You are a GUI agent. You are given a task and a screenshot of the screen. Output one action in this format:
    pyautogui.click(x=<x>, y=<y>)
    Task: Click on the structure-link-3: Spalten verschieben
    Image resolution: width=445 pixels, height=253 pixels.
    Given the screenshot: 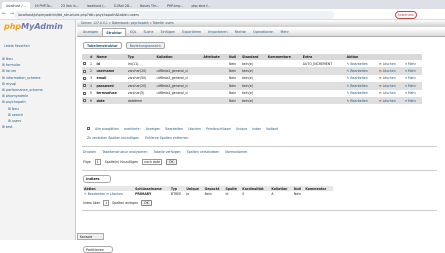 What is the action you would take?
    pyautogui.click(x=203, y=152)
    